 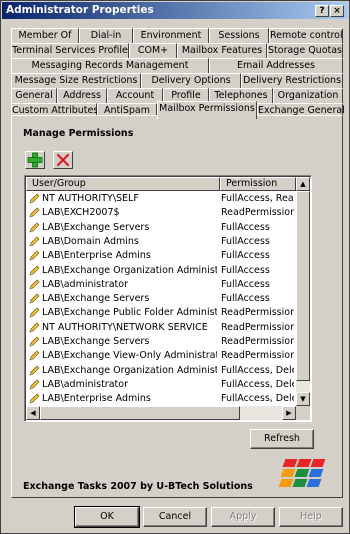 I want to click on column-header-user-group: User/Group, so click(x=123, y=184).